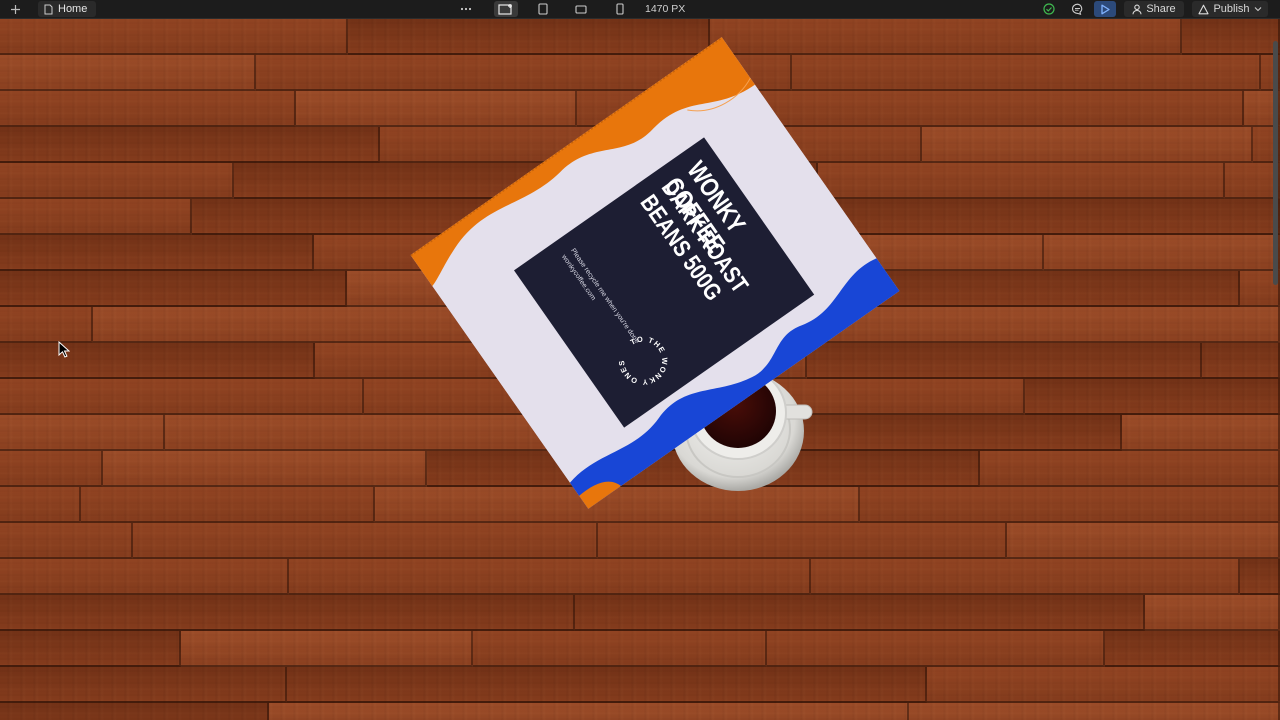 The height and width of the screenshot is (720, 1280). I want to click on top-toolbar: Home 1470 PX Share Publish, so click(640, 9).